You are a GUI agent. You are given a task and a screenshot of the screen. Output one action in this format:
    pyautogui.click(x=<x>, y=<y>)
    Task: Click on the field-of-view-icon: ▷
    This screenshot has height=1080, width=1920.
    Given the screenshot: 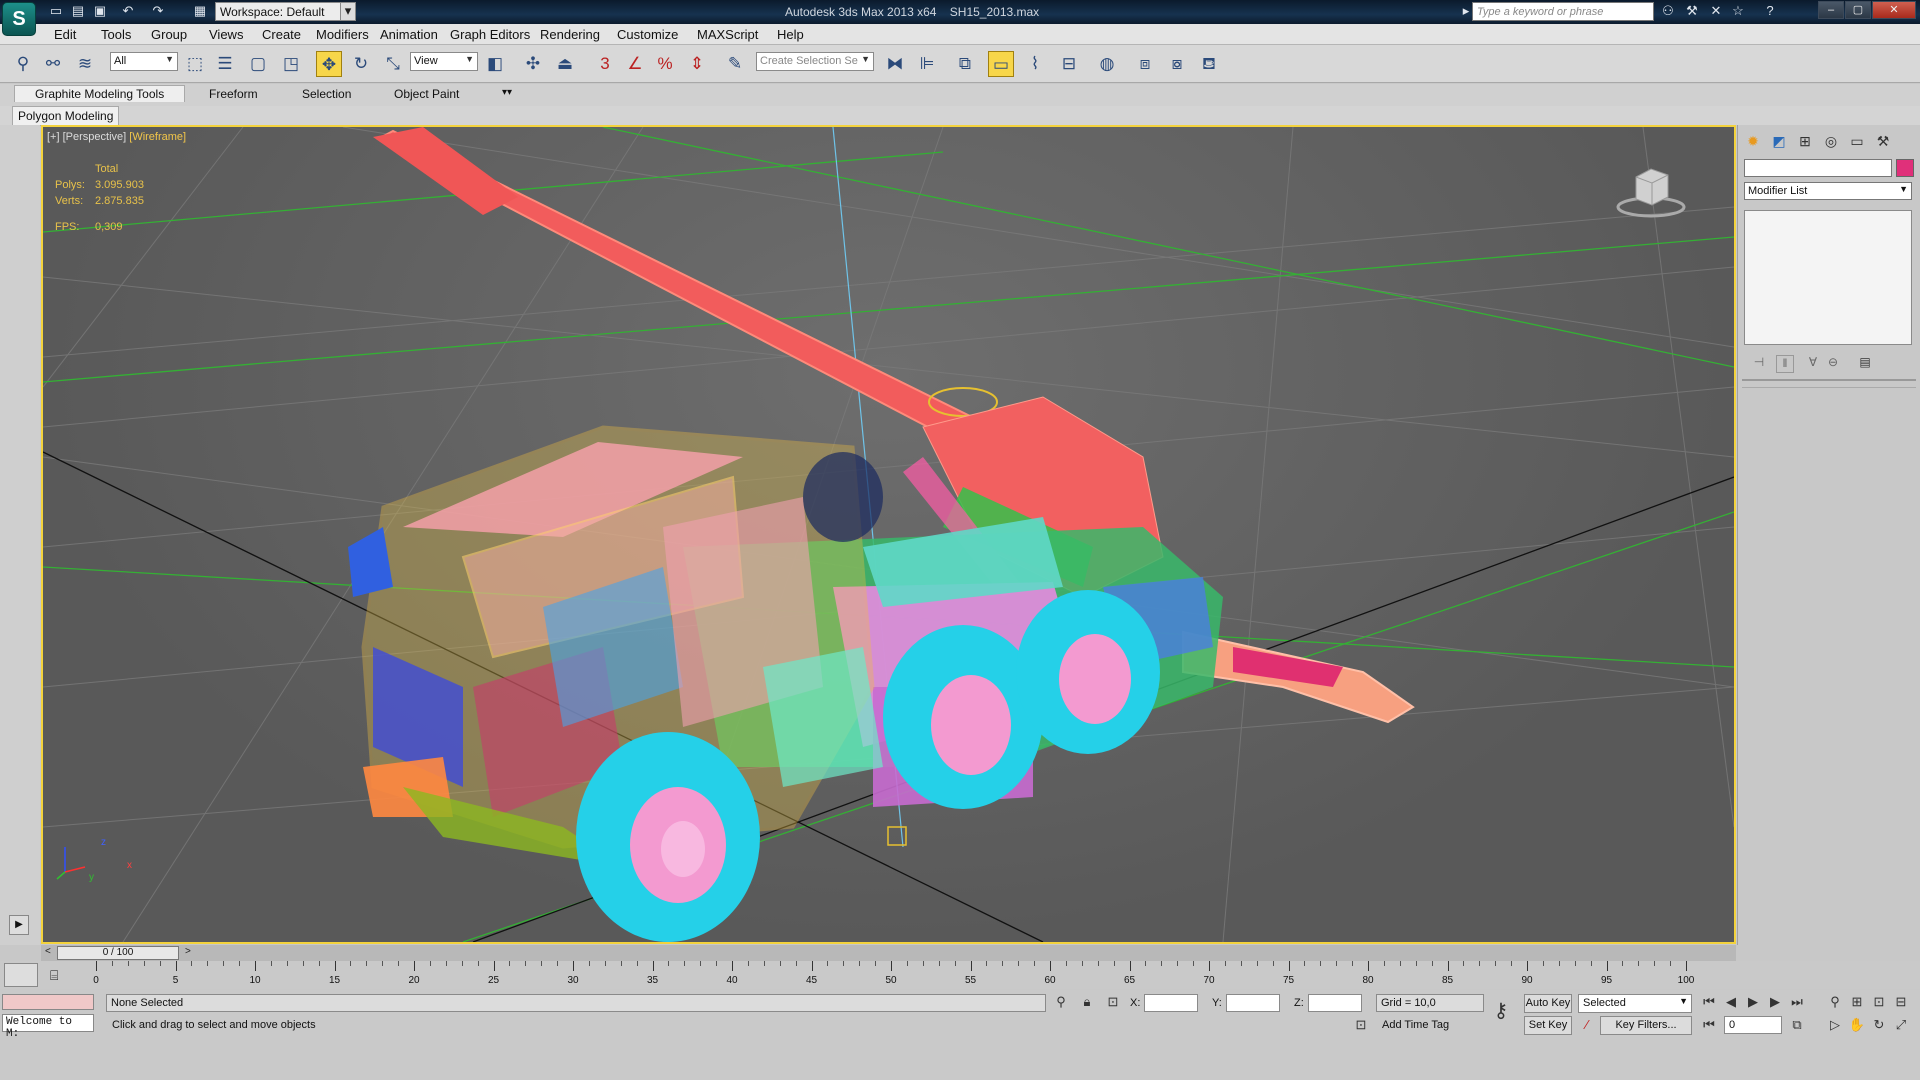 What is the action you would take?
    pyautogui.click(x=1835, y=1025)
    